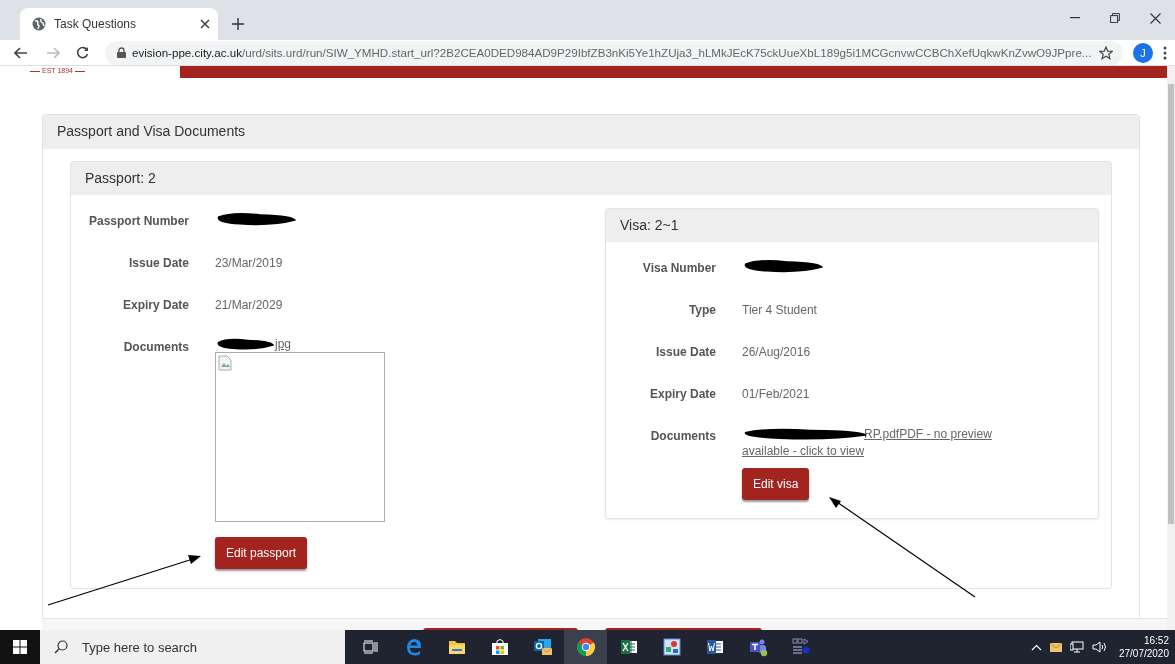 The image size is (1175, 664). Describe the element at coordinates (1143, 653) in the screenshot. I see `clock-date: 27/07/2020` at that location.